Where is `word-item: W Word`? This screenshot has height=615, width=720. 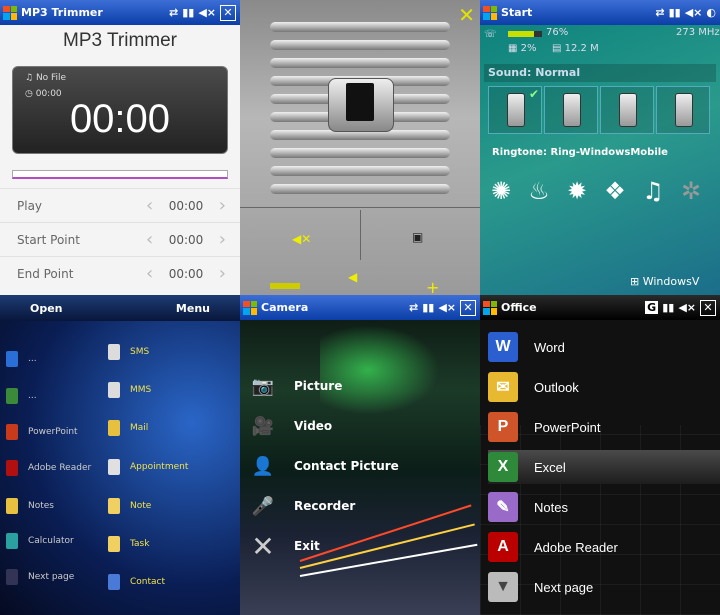
word-item: W Word is located at coordinates (604, 347).